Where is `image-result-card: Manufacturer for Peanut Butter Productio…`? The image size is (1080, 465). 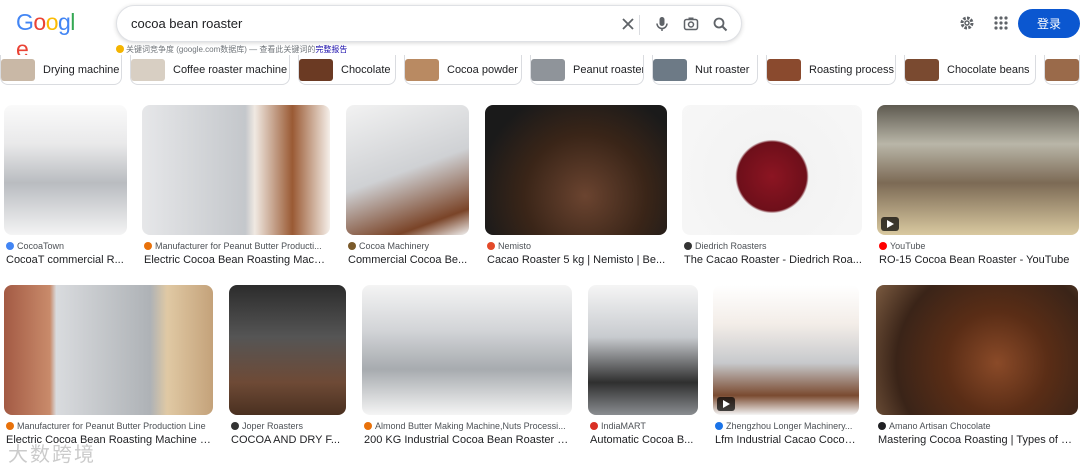 image-result-card: Manufacturer for Peanut Butter Productio… is located at coordinates (108, 366).